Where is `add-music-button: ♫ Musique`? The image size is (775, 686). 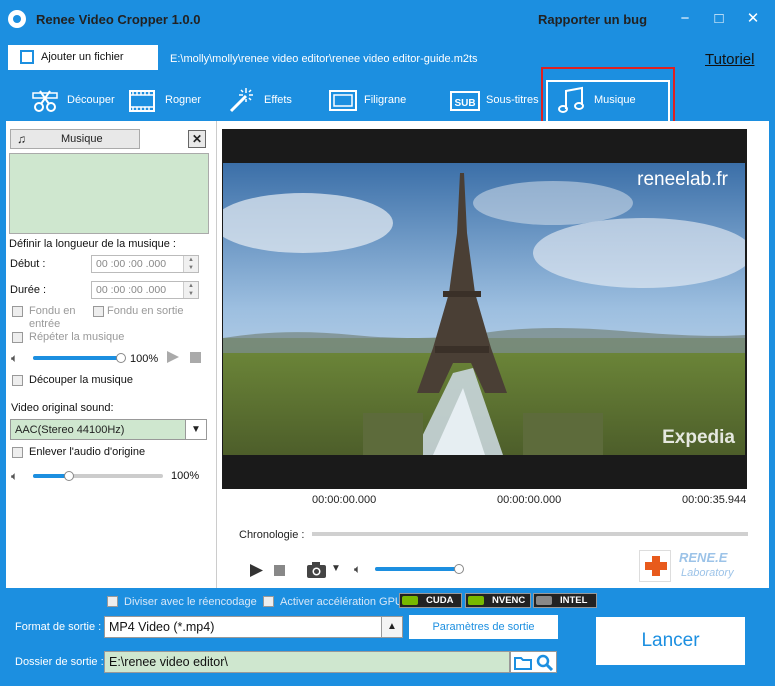 add-music-button: ♫ Musique is located at coordinates (75, 139).